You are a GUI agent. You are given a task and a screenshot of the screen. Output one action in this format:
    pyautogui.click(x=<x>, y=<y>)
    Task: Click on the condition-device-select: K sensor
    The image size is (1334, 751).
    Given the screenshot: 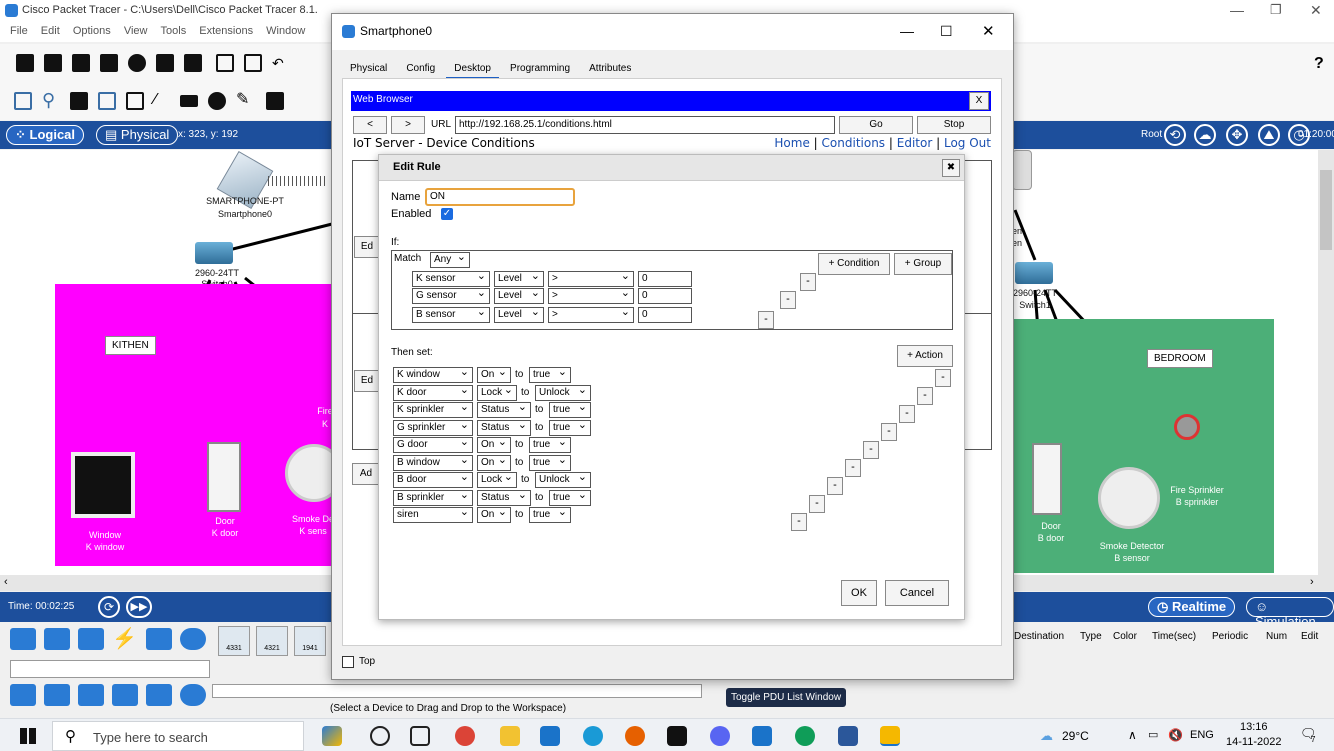 What is the action you would take?
    pyautogui.click(x=451, y=278)
    